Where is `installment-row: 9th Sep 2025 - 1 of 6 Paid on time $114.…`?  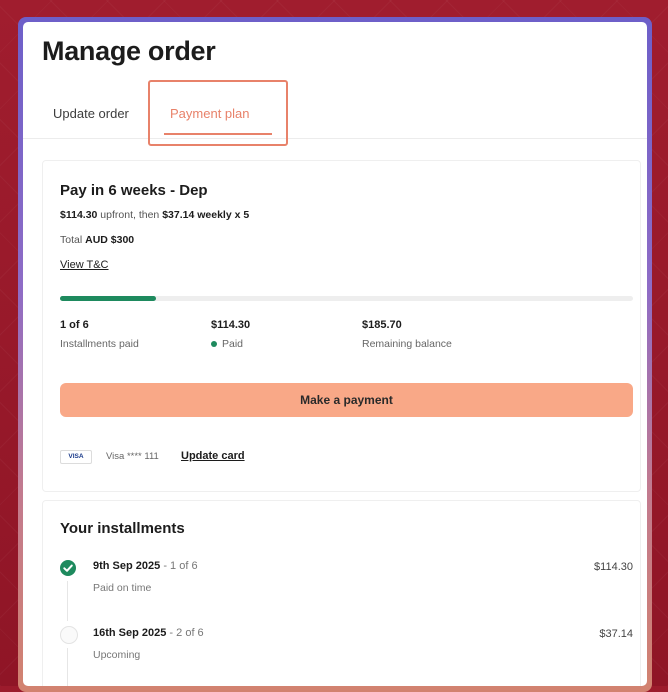
installment-row: 9th Sep 2025 - 1 of 6 Paid on time $114.… is located at coordinates (346, 589).